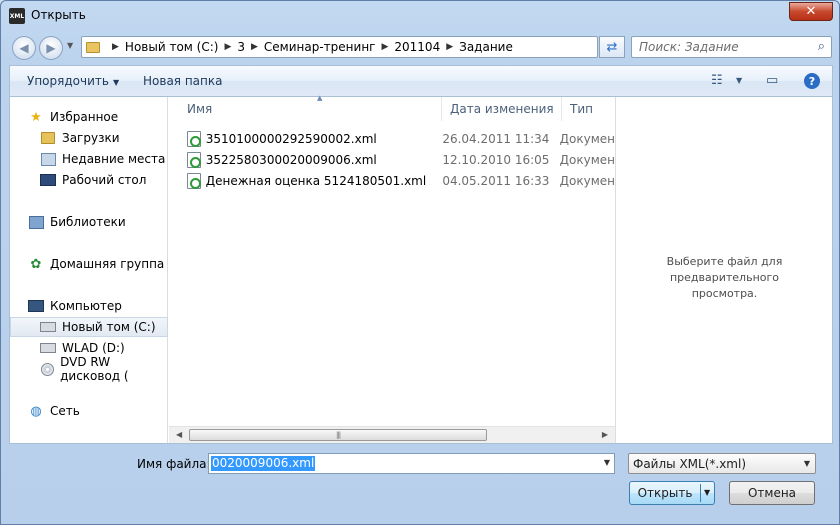 The height and width of the screenshot is (525, 840). What do you see at coordinates (812, 81) in the screenshot?
I see `help-icon: ?` at bounding box center [812, 81].